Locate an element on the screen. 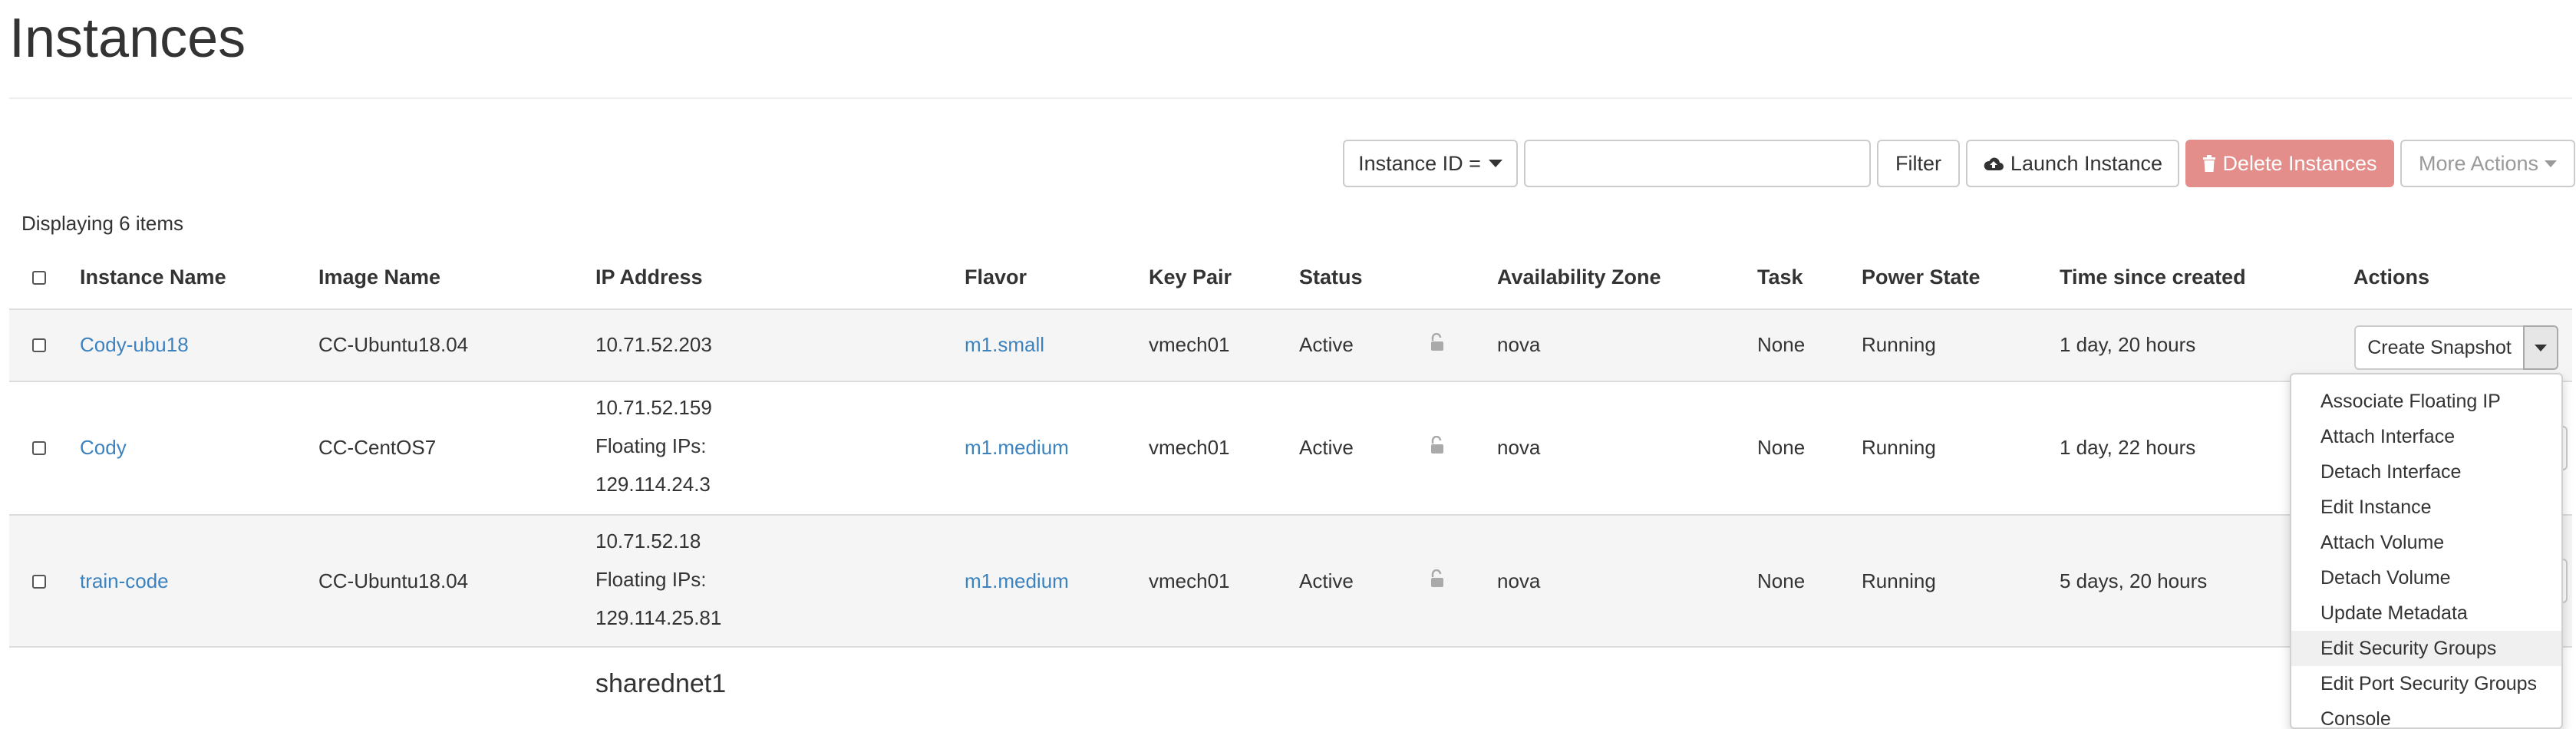 This screenshot has width=2576, height=729. menu-item-update-metadata: Update Metadata is located at coordinates (2426, 613).